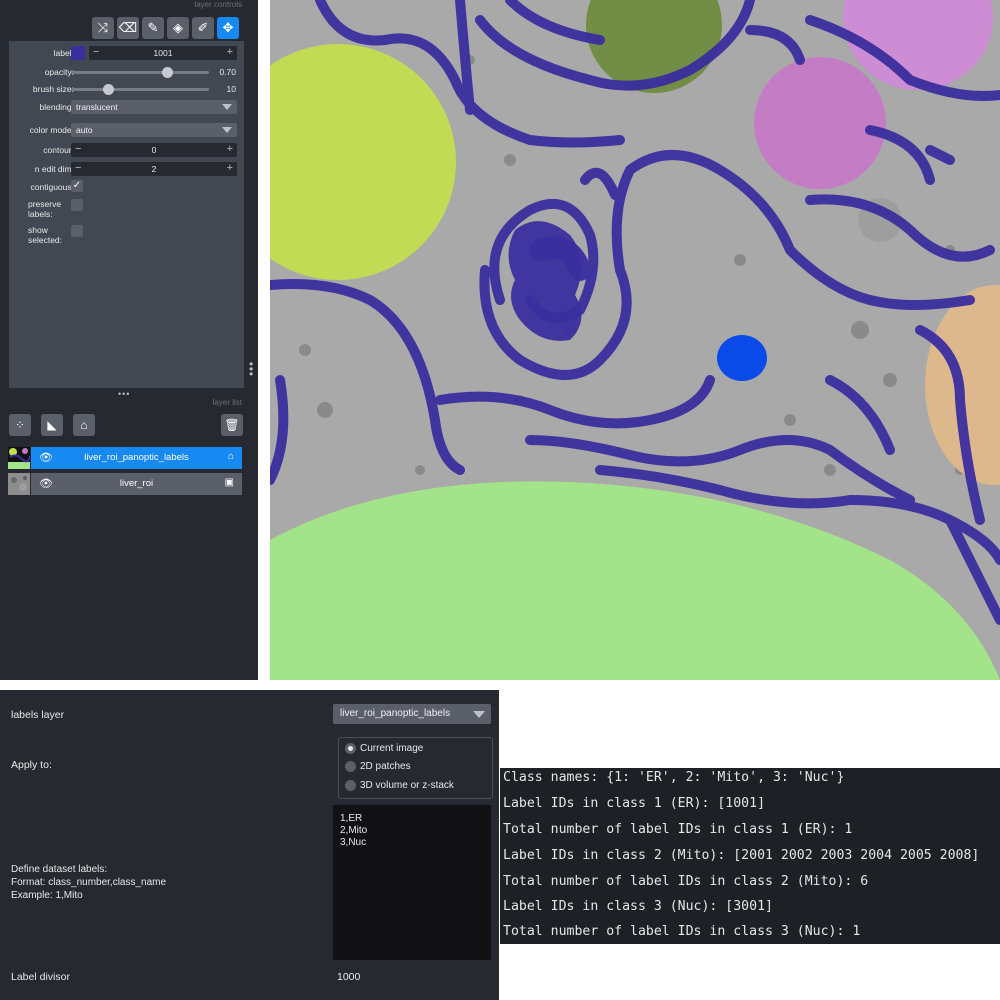 The height and width of the screenshot is (1000, 1000). I want to click on preserve-labels-label-line2: labels:, so click(40, 214).